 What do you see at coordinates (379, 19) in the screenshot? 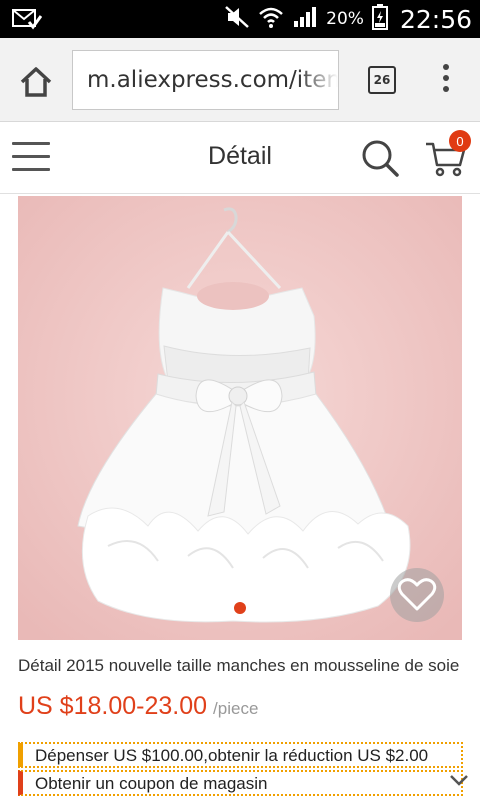
I see `battery-icon` at bounding box center [379, 19].